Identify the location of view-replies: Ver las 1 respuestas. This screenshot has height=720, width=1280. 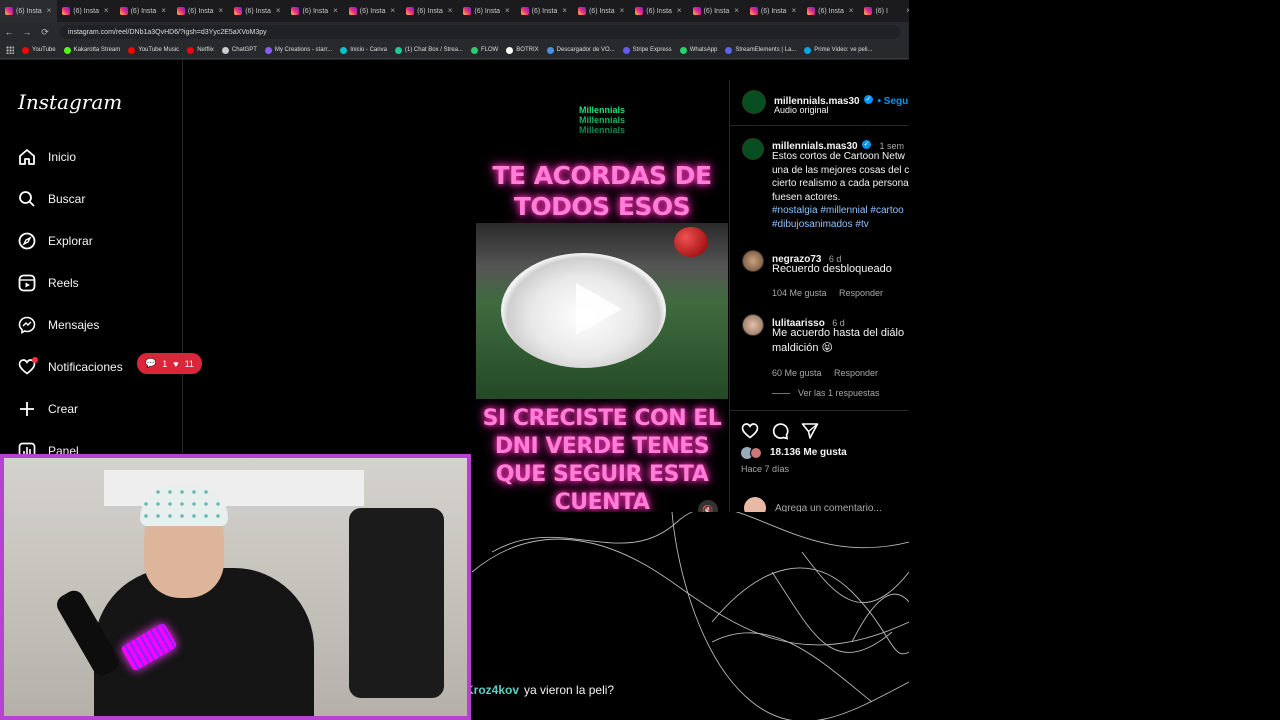
(826, 393).